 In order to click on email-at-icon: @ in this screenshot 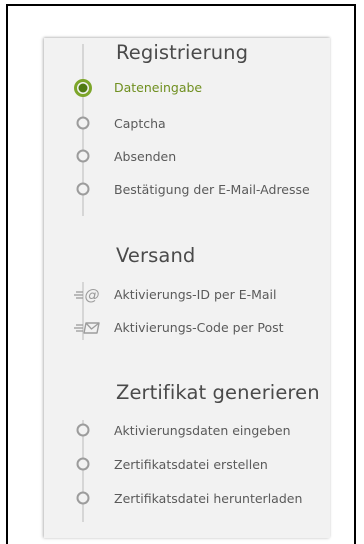, I will do `click(87, 295)`.